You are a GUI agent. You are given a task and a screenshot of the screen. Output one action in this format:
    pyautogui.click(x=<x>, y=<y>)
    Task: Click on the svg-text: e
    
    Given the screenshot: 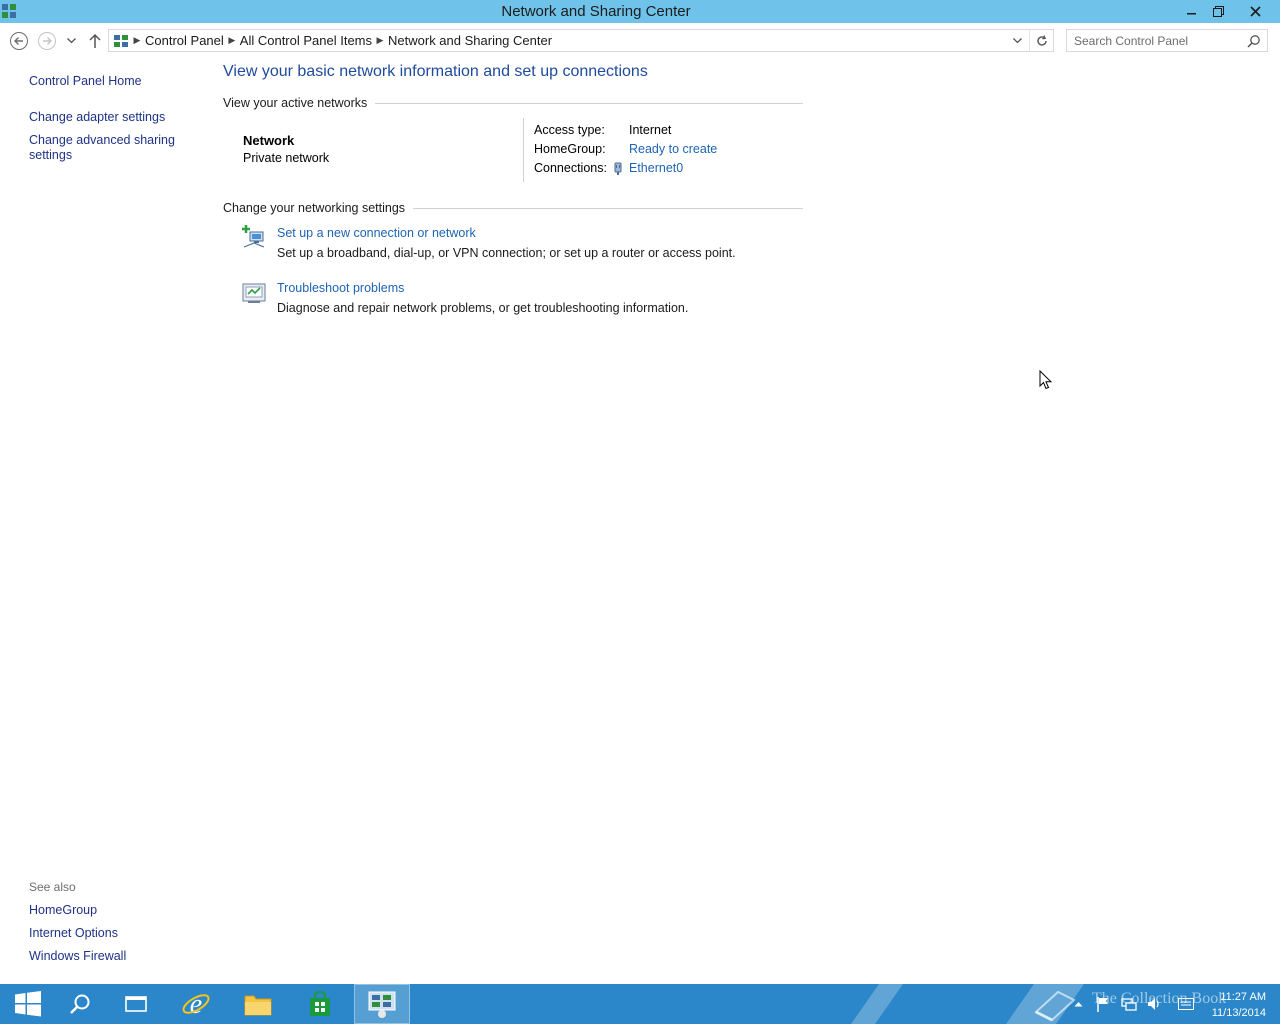 What is the action you would take?
    pyautogui.click(x=196, y=1004)
    